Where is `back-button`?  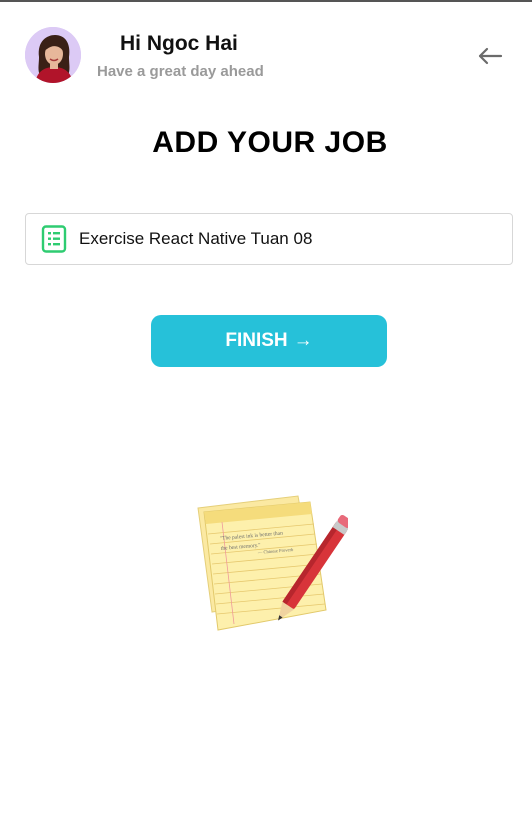 back-button is located at coordinates (490, 56).